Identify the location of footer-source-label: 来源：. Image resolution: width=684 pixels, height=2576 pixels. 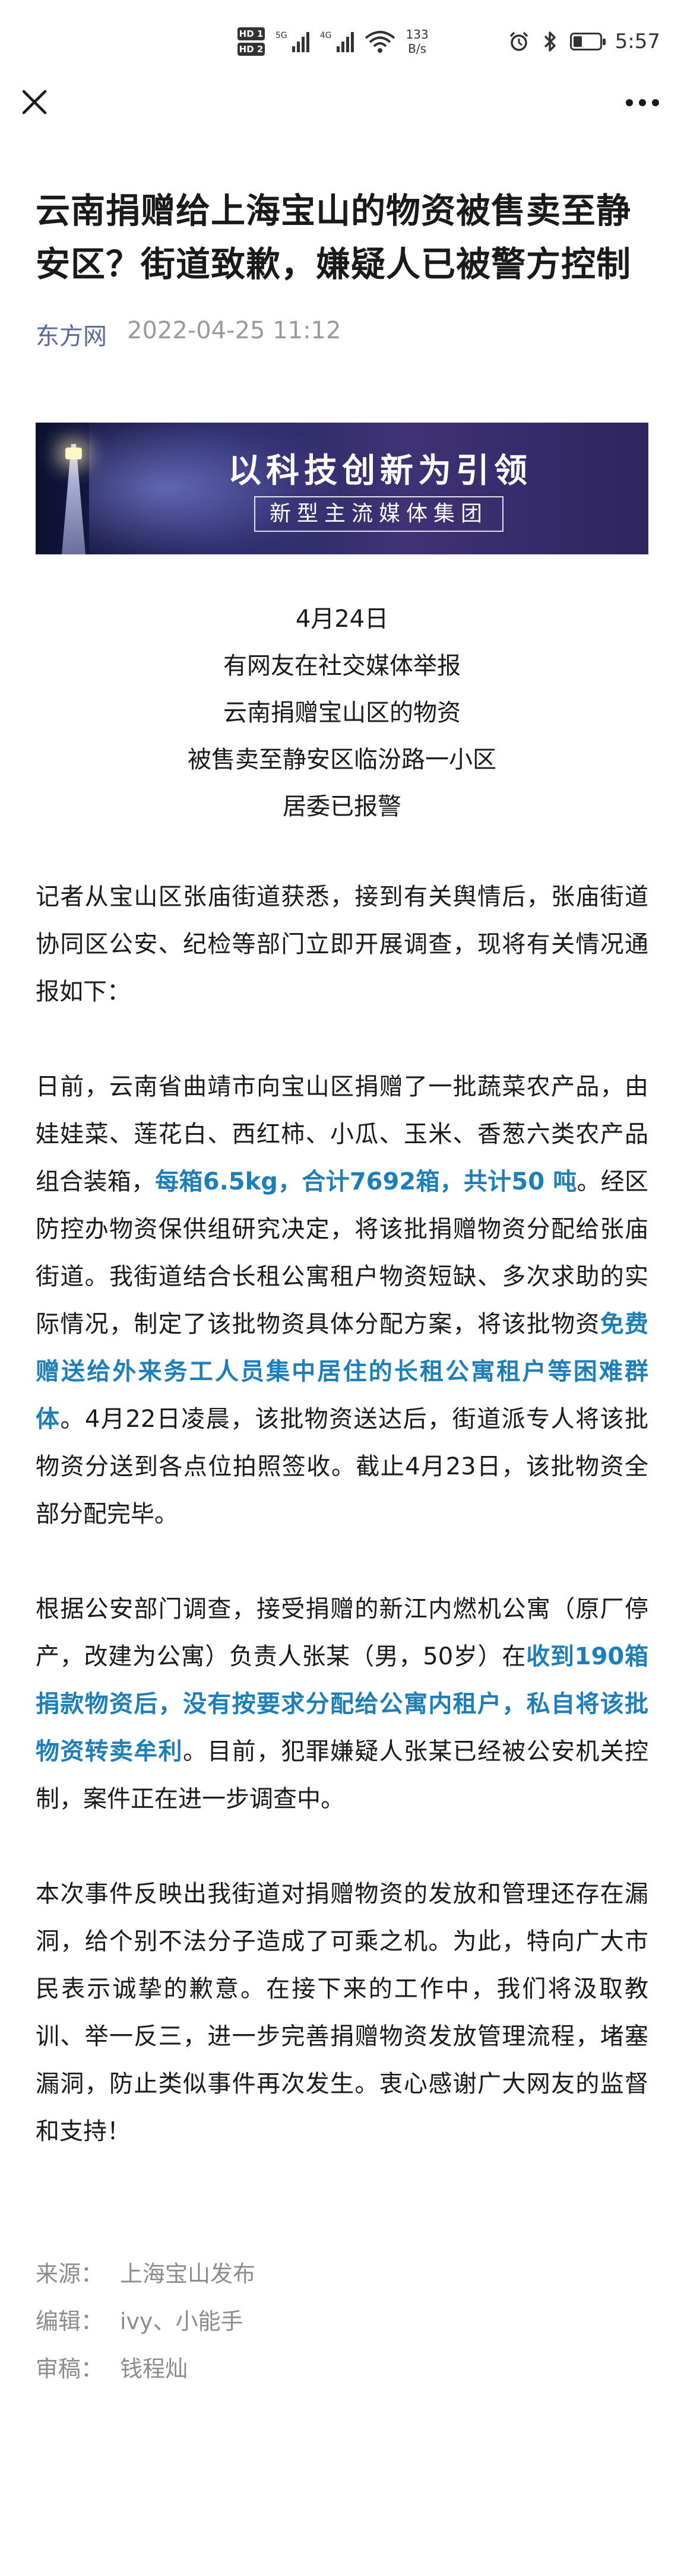
(70, 2274).